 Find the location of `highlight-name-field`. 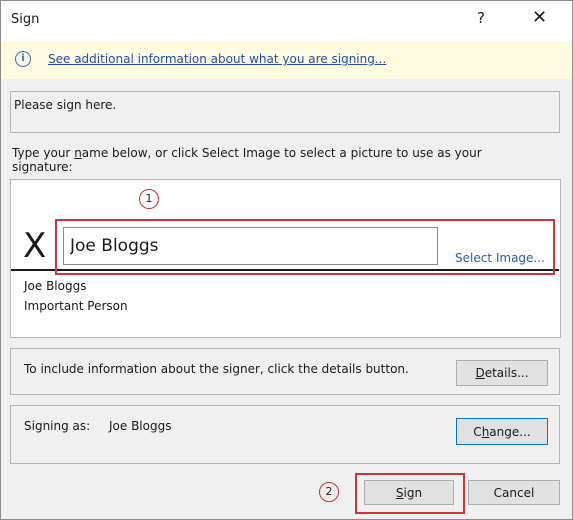

highlight-name-field is located at coordinates (305, 247).